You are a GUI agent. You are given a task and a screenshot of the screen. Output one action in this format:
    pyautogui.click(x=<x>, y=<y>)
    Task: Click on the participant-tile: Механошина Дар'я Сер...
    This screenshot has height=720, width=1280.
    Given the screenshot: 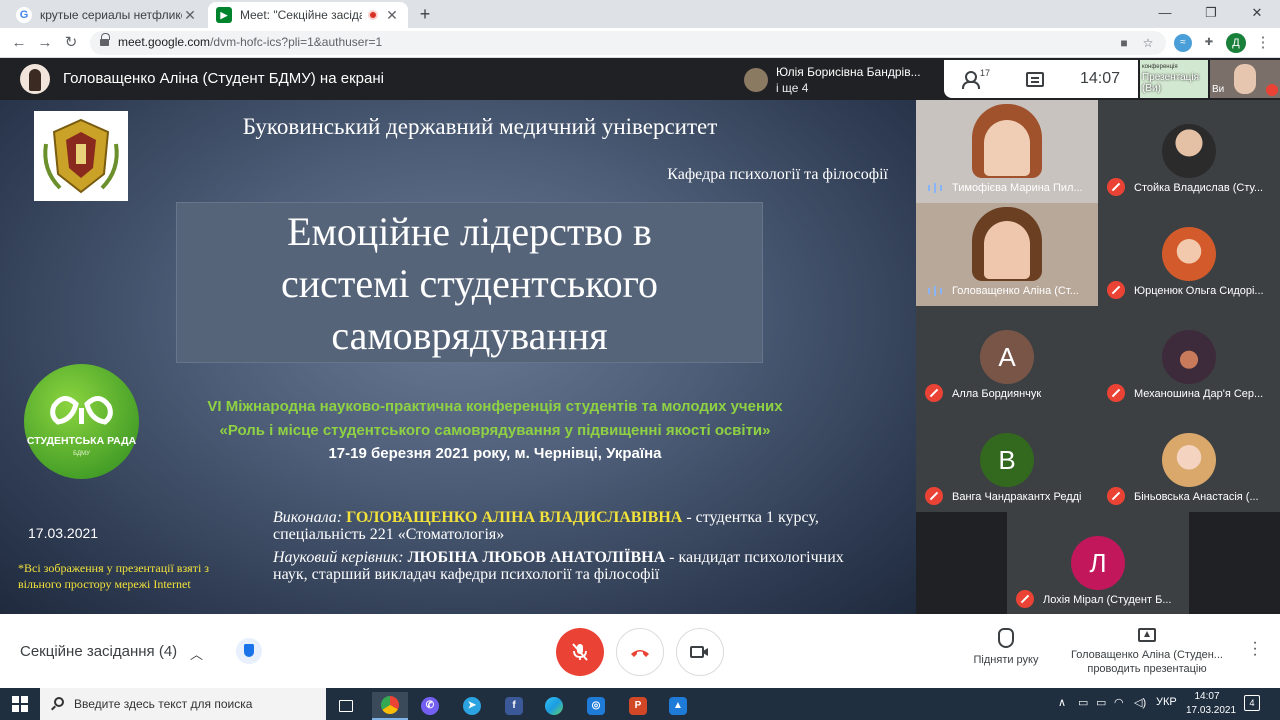 What is the action you would take?
    pyautogui.click(x=1189, y=357)
    